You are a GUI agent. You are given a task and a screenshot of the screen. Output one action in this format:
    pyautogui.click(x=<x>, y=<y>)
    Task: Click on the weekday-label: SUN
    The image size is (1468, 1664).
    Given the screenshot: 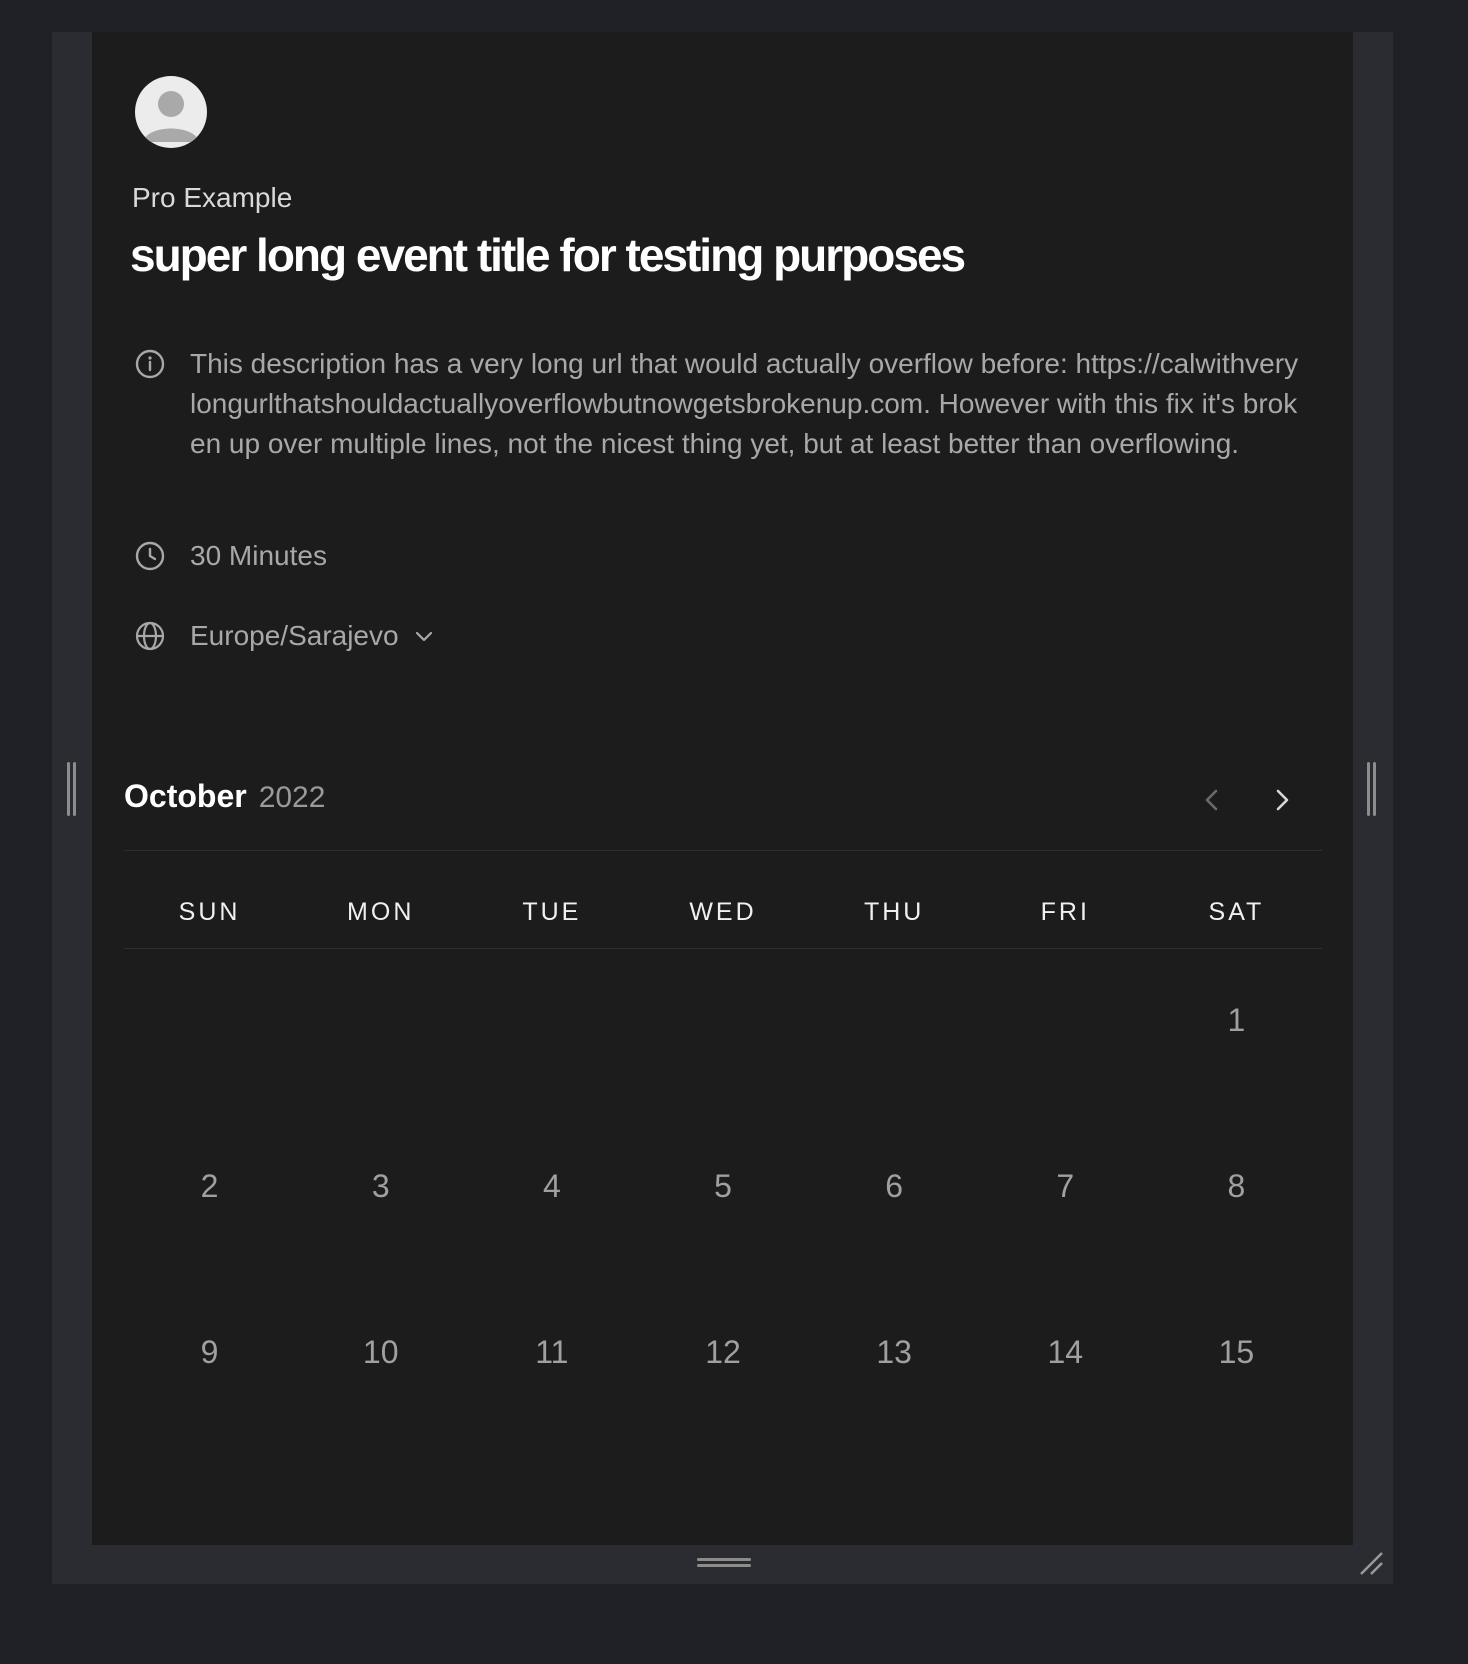 What is the action you would take?
    pyautogui.click(x=209, y=912)
    